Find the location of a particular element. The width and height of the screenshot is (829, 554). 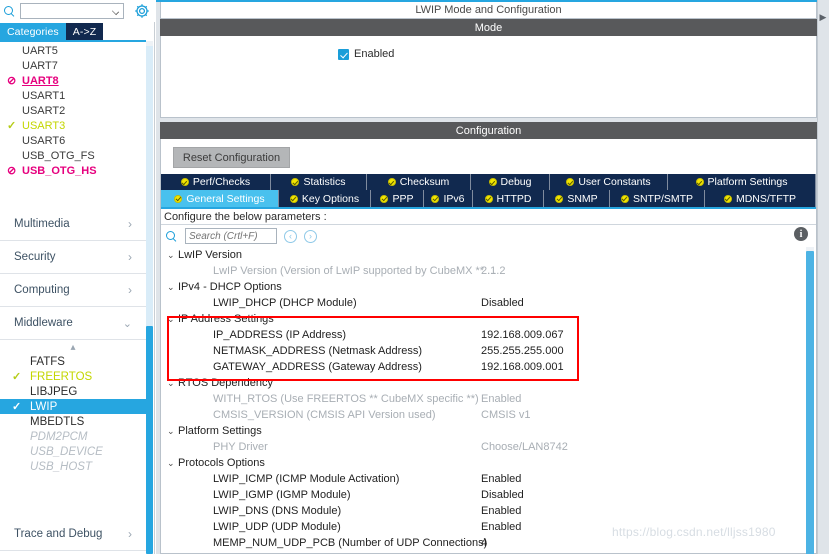

middleware-item-usb_device: USB_DEVICE is located at coordinates (73, 451).